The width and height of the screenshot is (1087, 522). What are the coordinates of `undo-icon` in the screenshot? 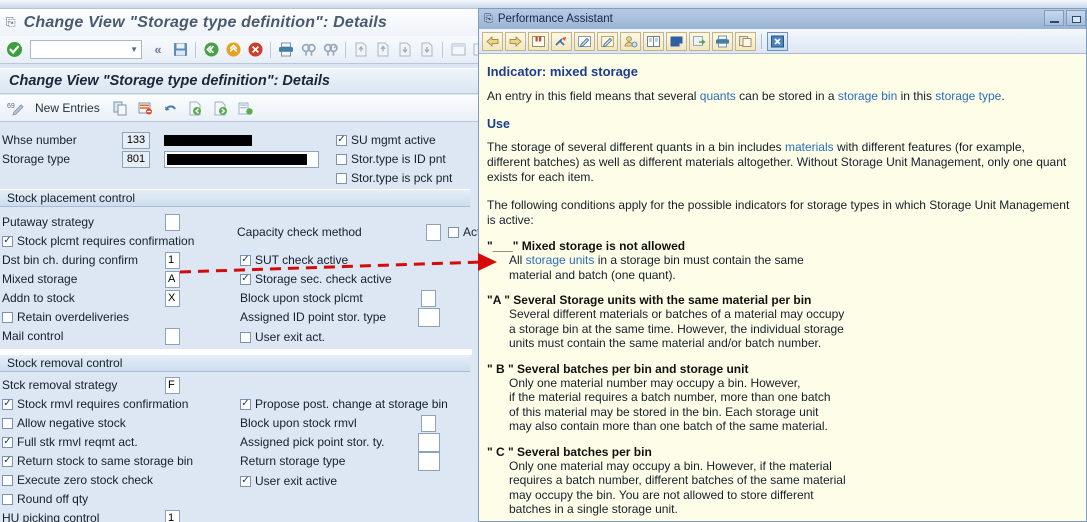 It's located at (171, 108).